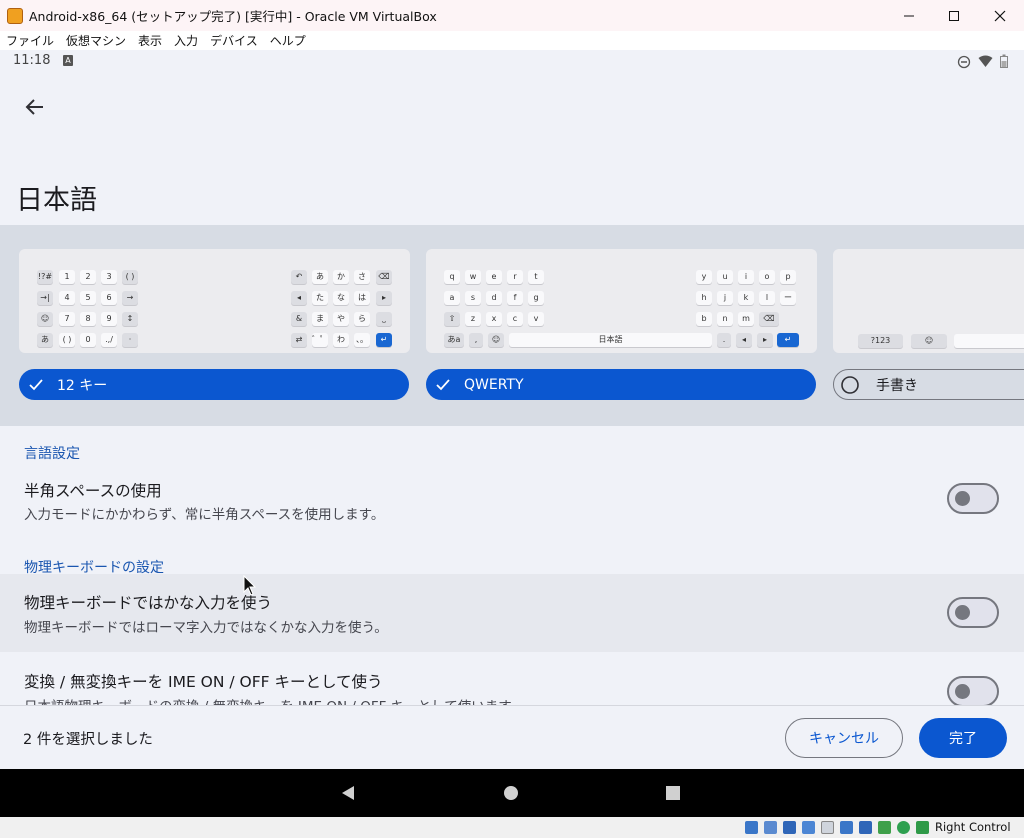 The image size is (1024, 838). Describe the element at coordinates (922, 827) in the screenshot. I see `keyboard-capture-icon` at that location.